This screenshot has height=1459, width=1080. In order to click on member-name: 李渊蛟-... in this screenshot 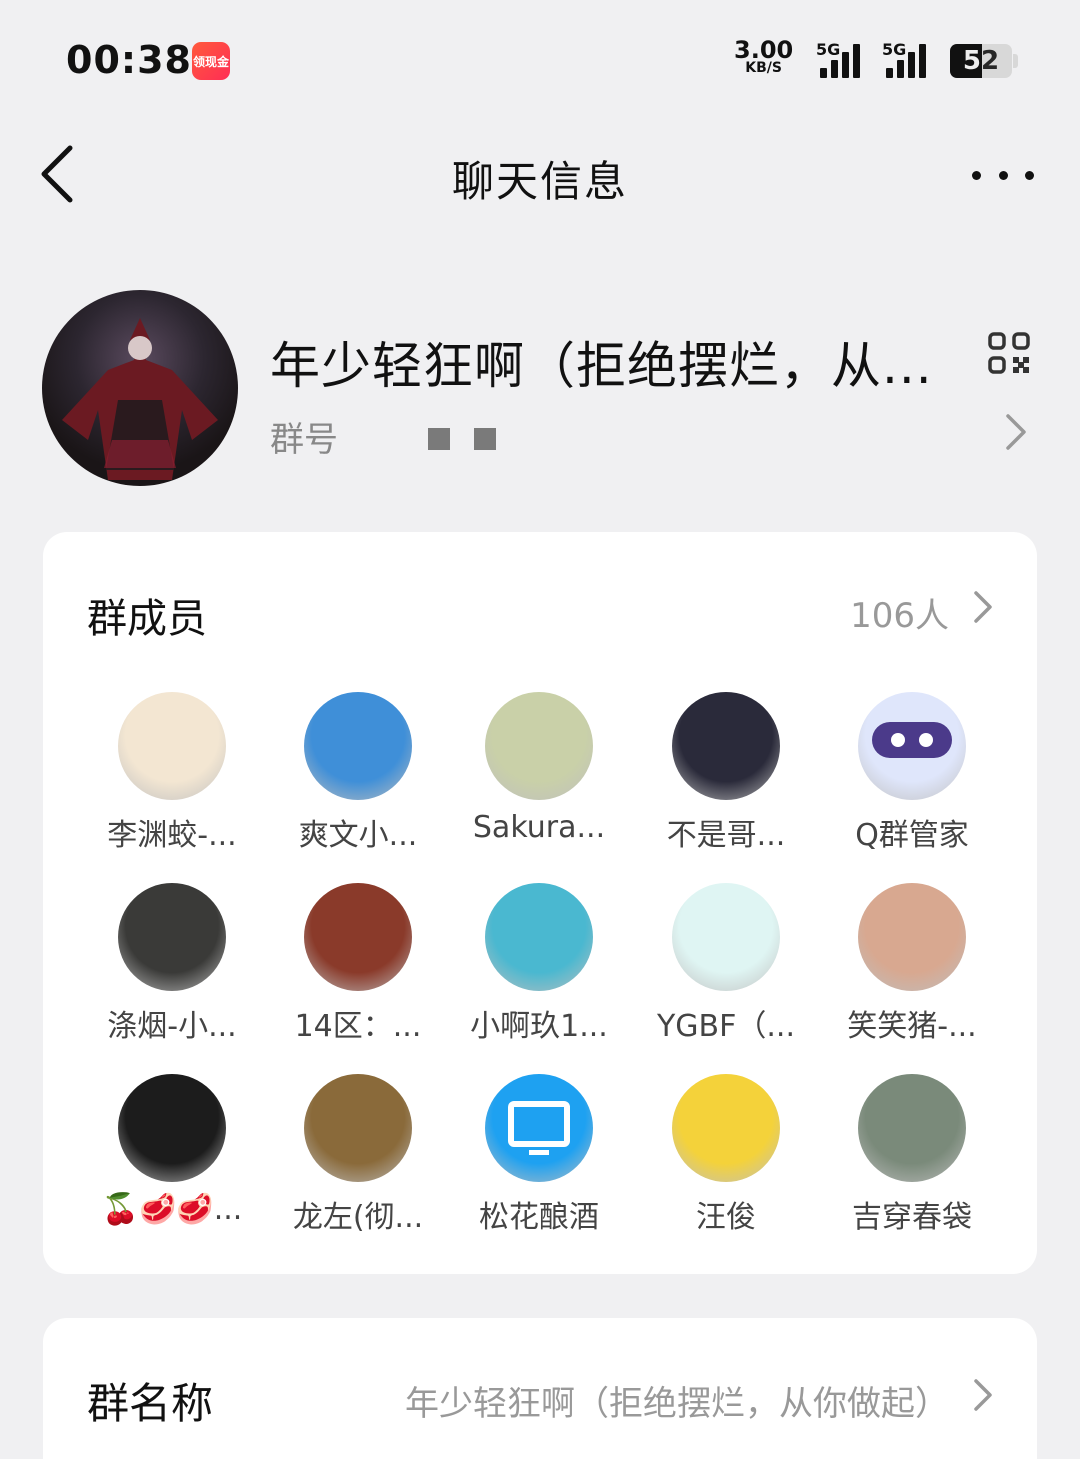, I will do `click(172, 835)`.